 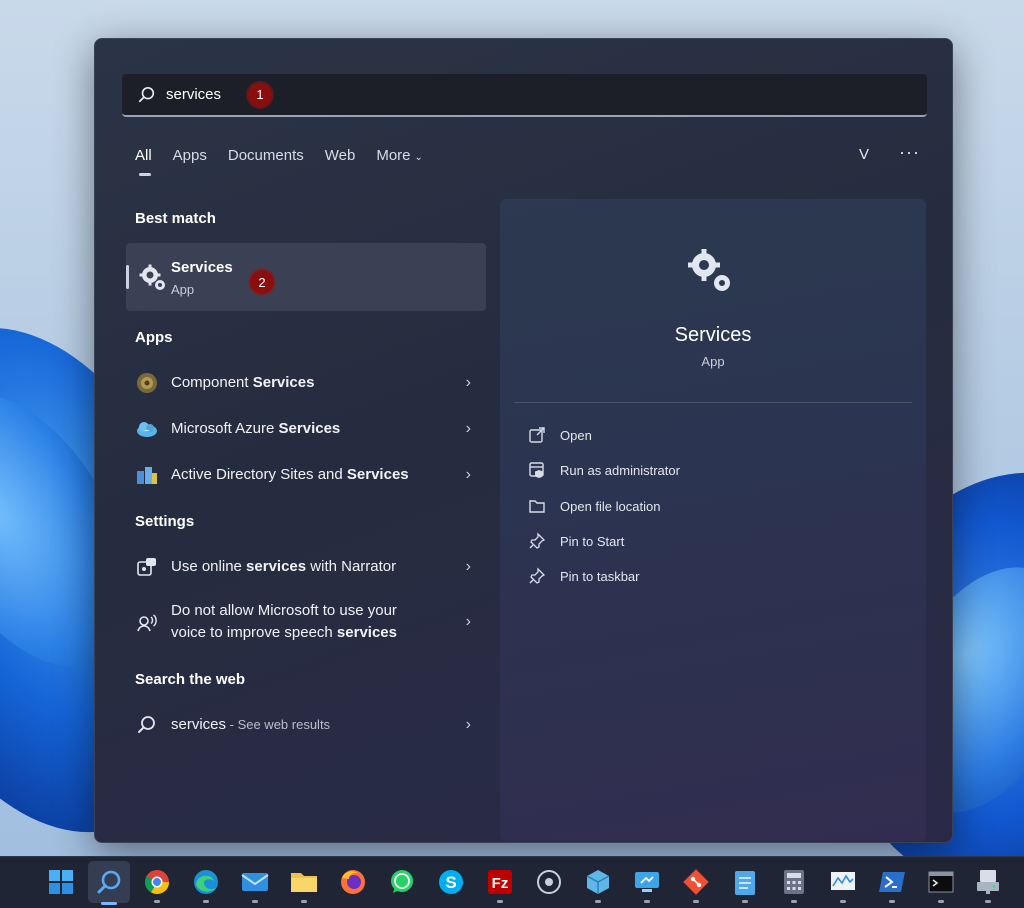 I want to click on action-label: Open, so click(x=576, y=435).